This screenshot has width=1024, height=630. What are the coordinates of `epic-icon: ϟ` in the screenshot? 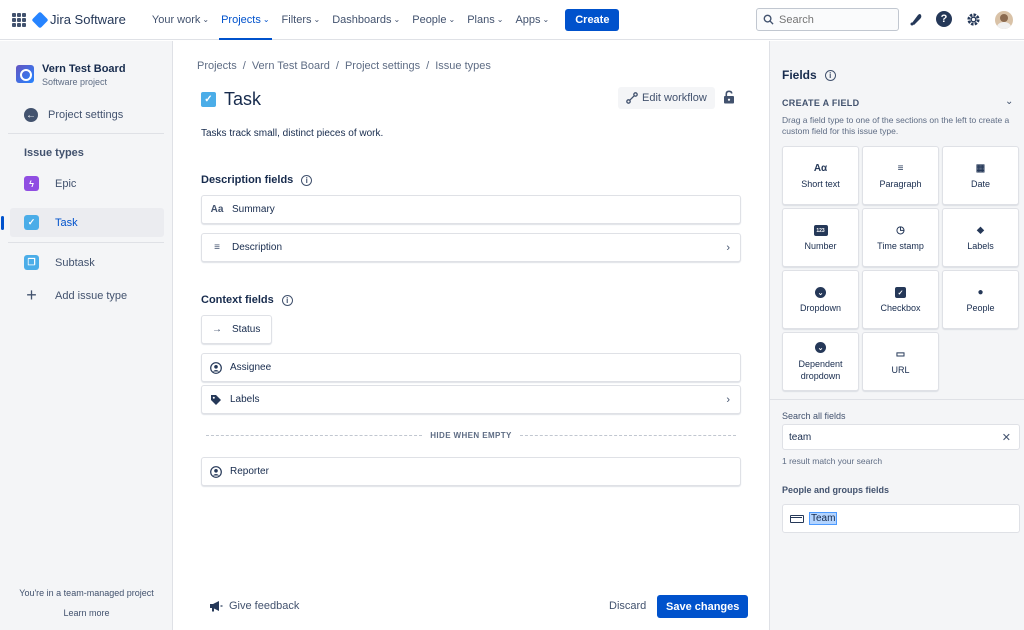 It's located at (31, 183).